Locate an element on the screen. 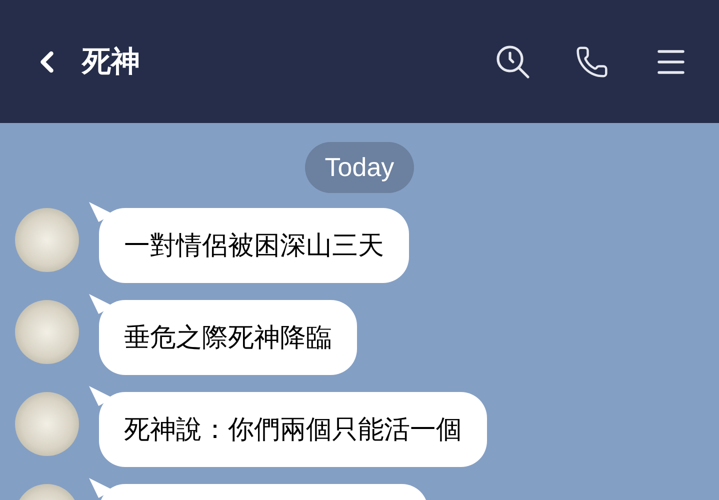  phone-icon is located at coordinates (592, 61).